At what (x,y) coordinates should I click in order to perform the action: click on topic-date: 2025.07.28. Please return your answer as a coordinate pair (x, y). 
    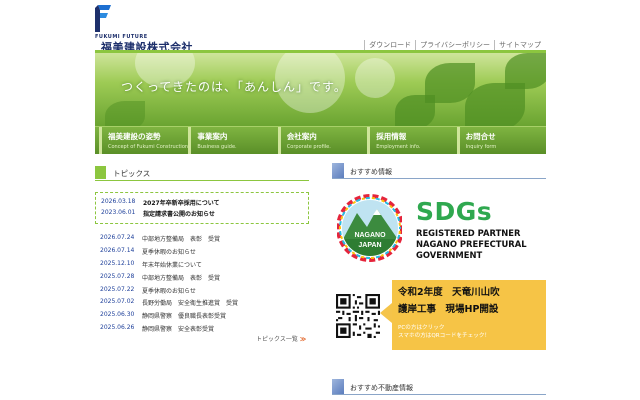
    Looking at the image, I should click on (117, 276).